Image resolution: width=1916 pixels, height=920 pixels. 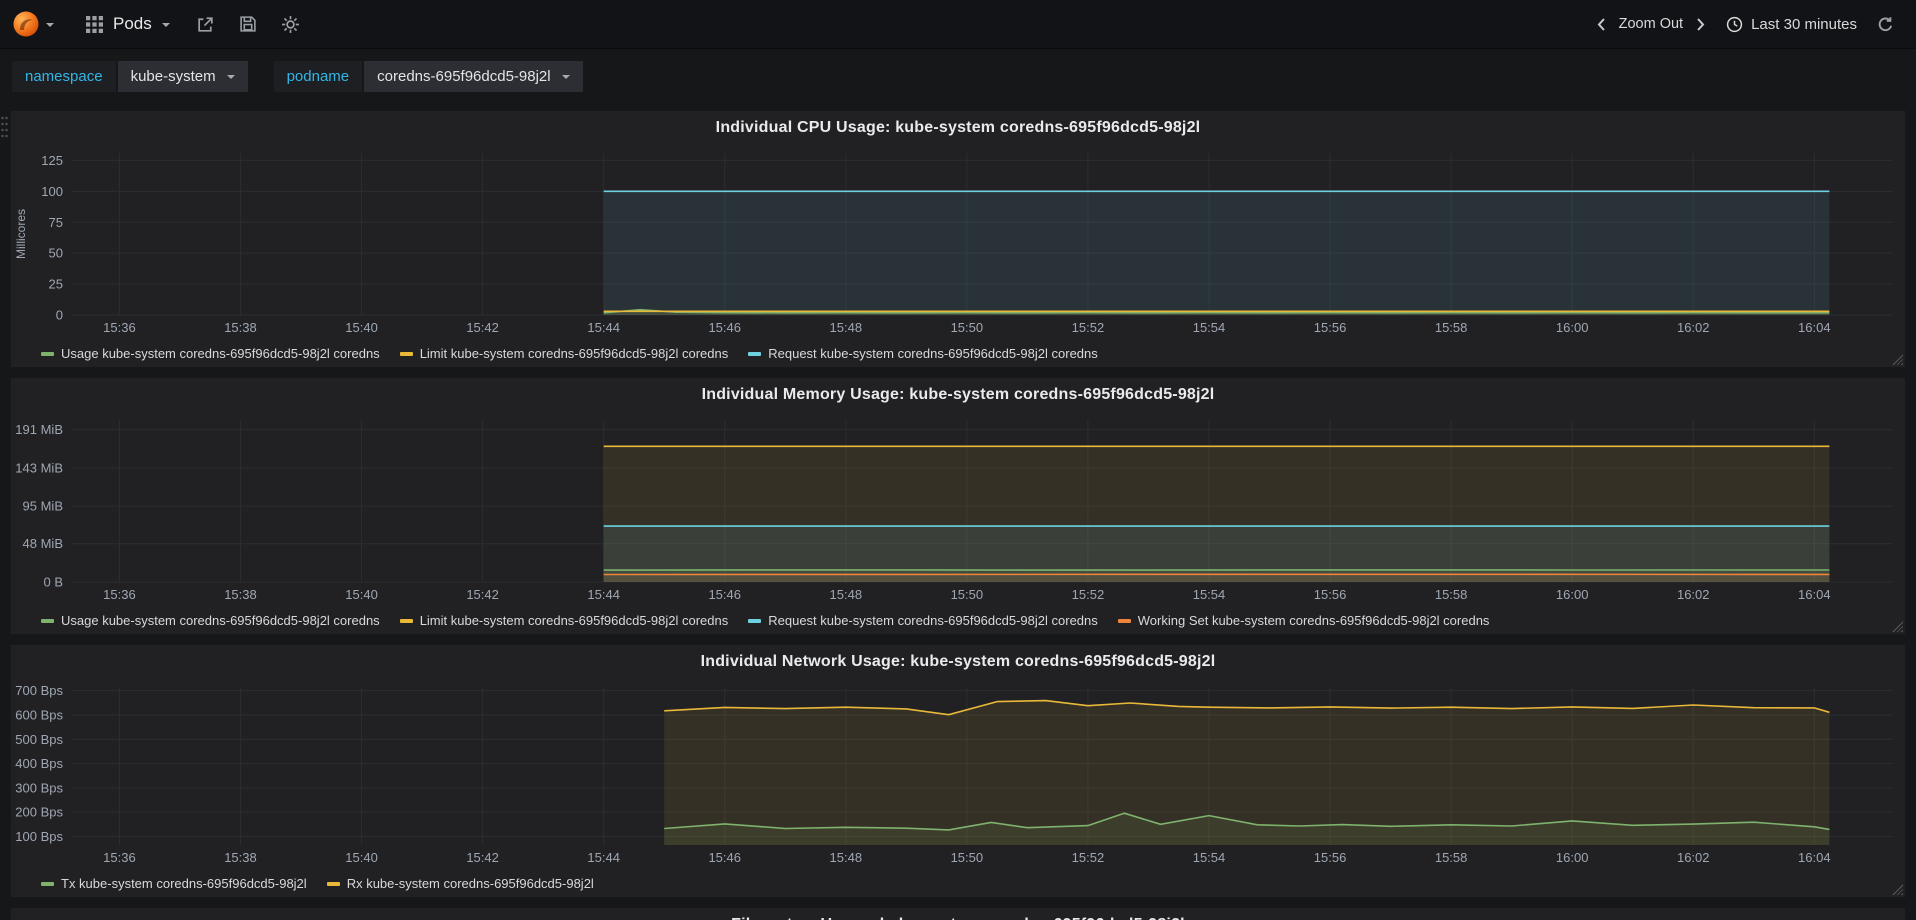 I want to click on svg-text: 300 Bps, so click(x=39, y=787).